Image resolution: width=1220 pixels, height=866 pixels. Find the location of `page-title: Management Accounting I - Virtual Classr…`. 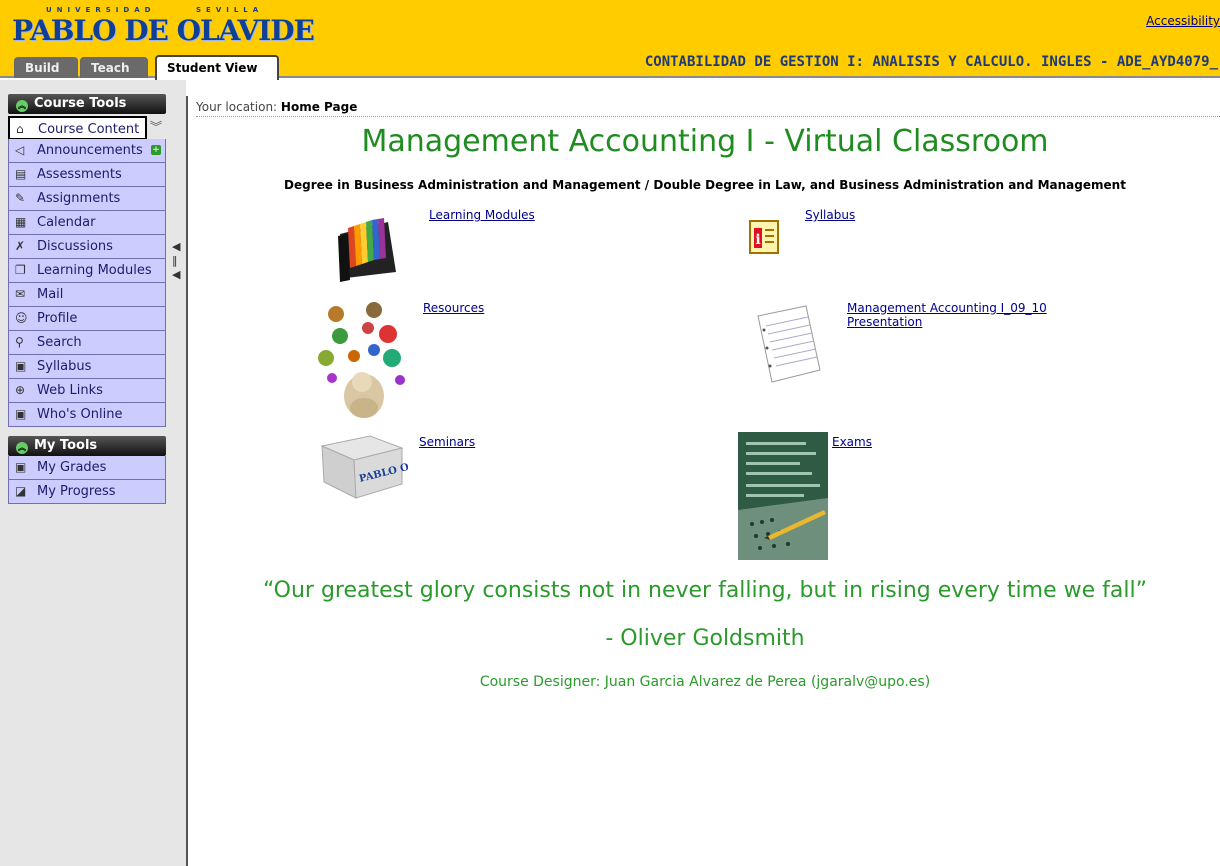

page-title: Management Accounting I - Virtual Classr… is located at coordinates (705, 141).